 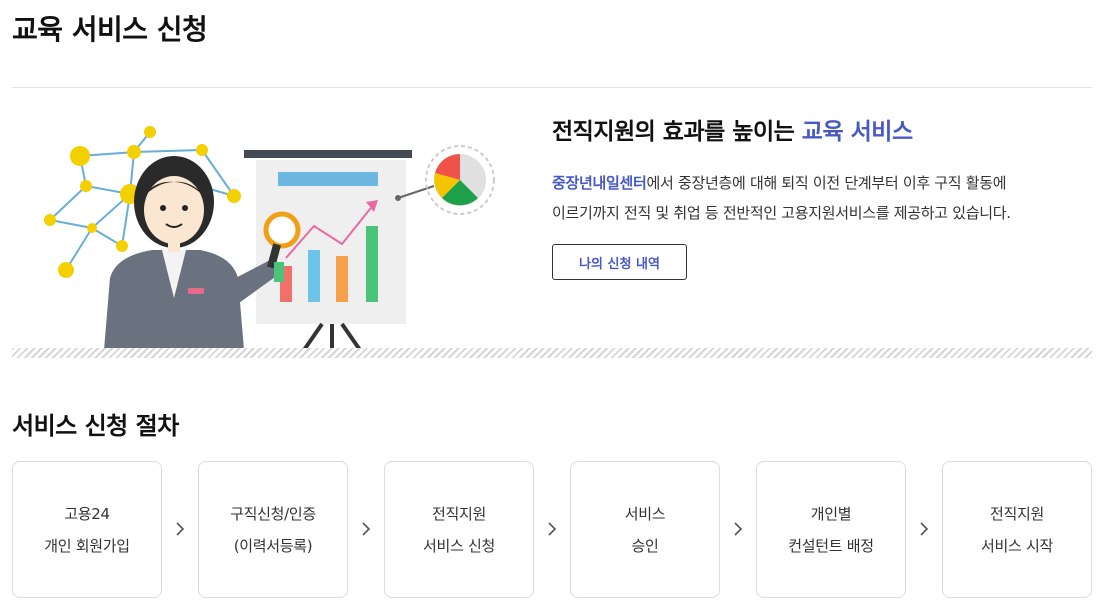 What do you see at coordinates (87, 513) in the screenshot?
I see `step-line1: 고용24` at bounding box center [87, 513].